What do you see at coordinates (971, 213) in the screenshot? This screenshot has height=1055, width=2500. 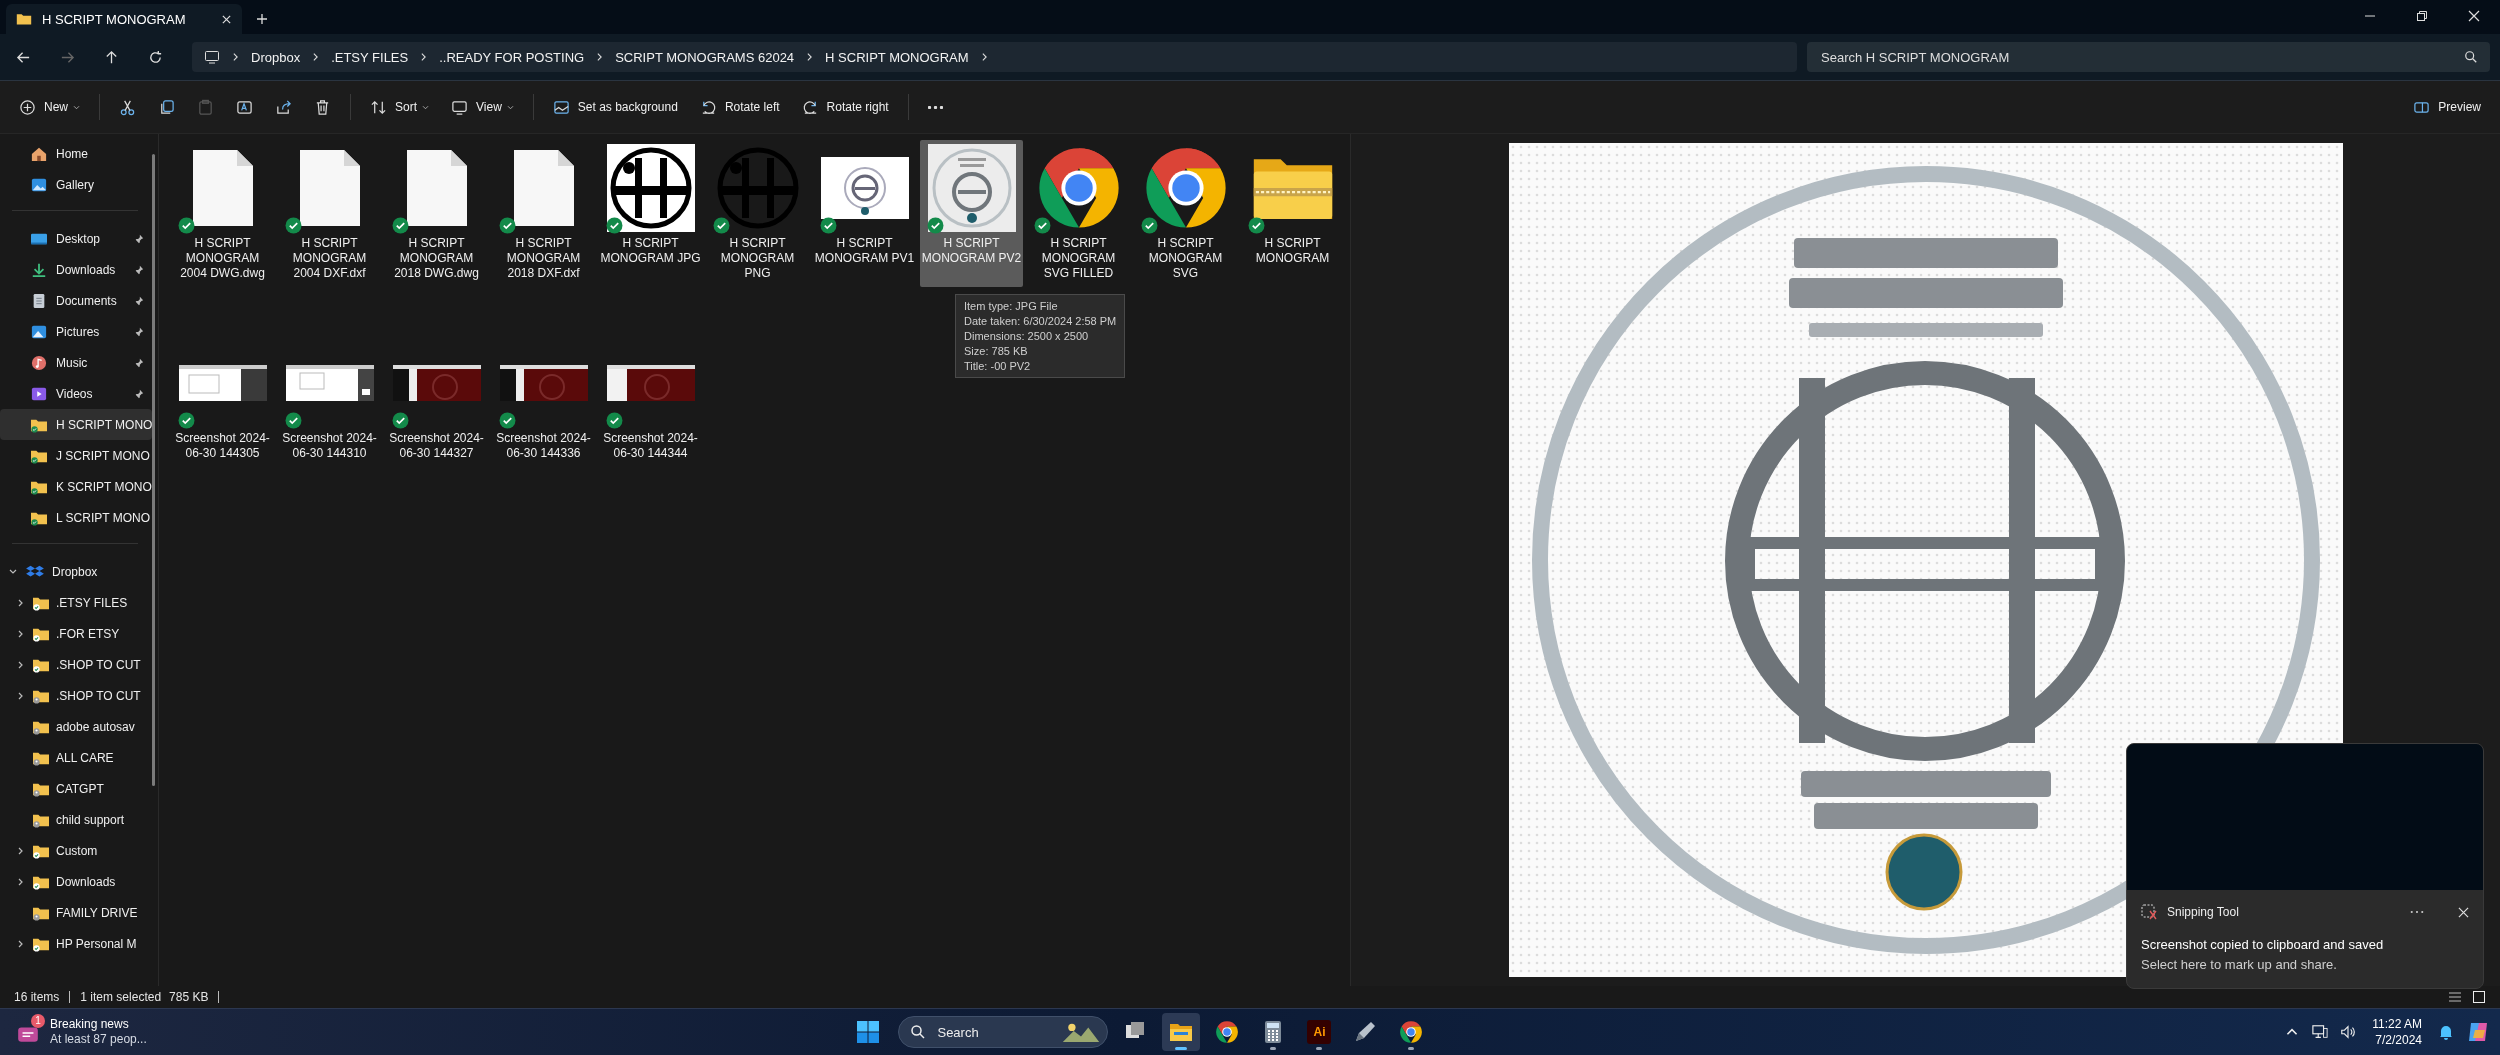 I see `file-item: H SCRIPT MONOGRAM PV2` at bounding box center [971, 213].